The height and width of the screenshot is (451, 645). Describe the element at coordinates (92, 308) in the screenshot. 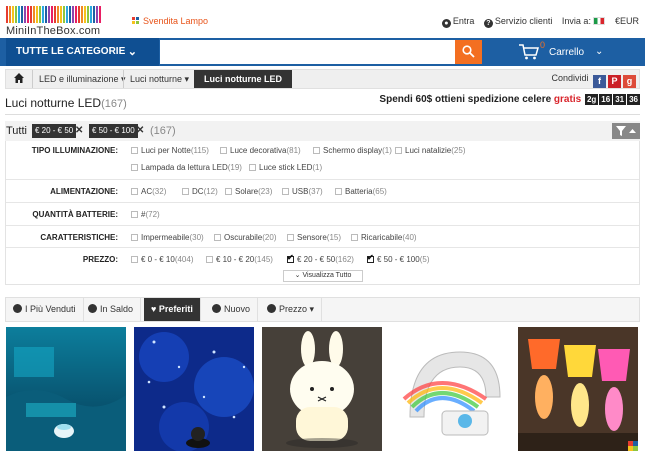

I see `sale-icon` at that location.